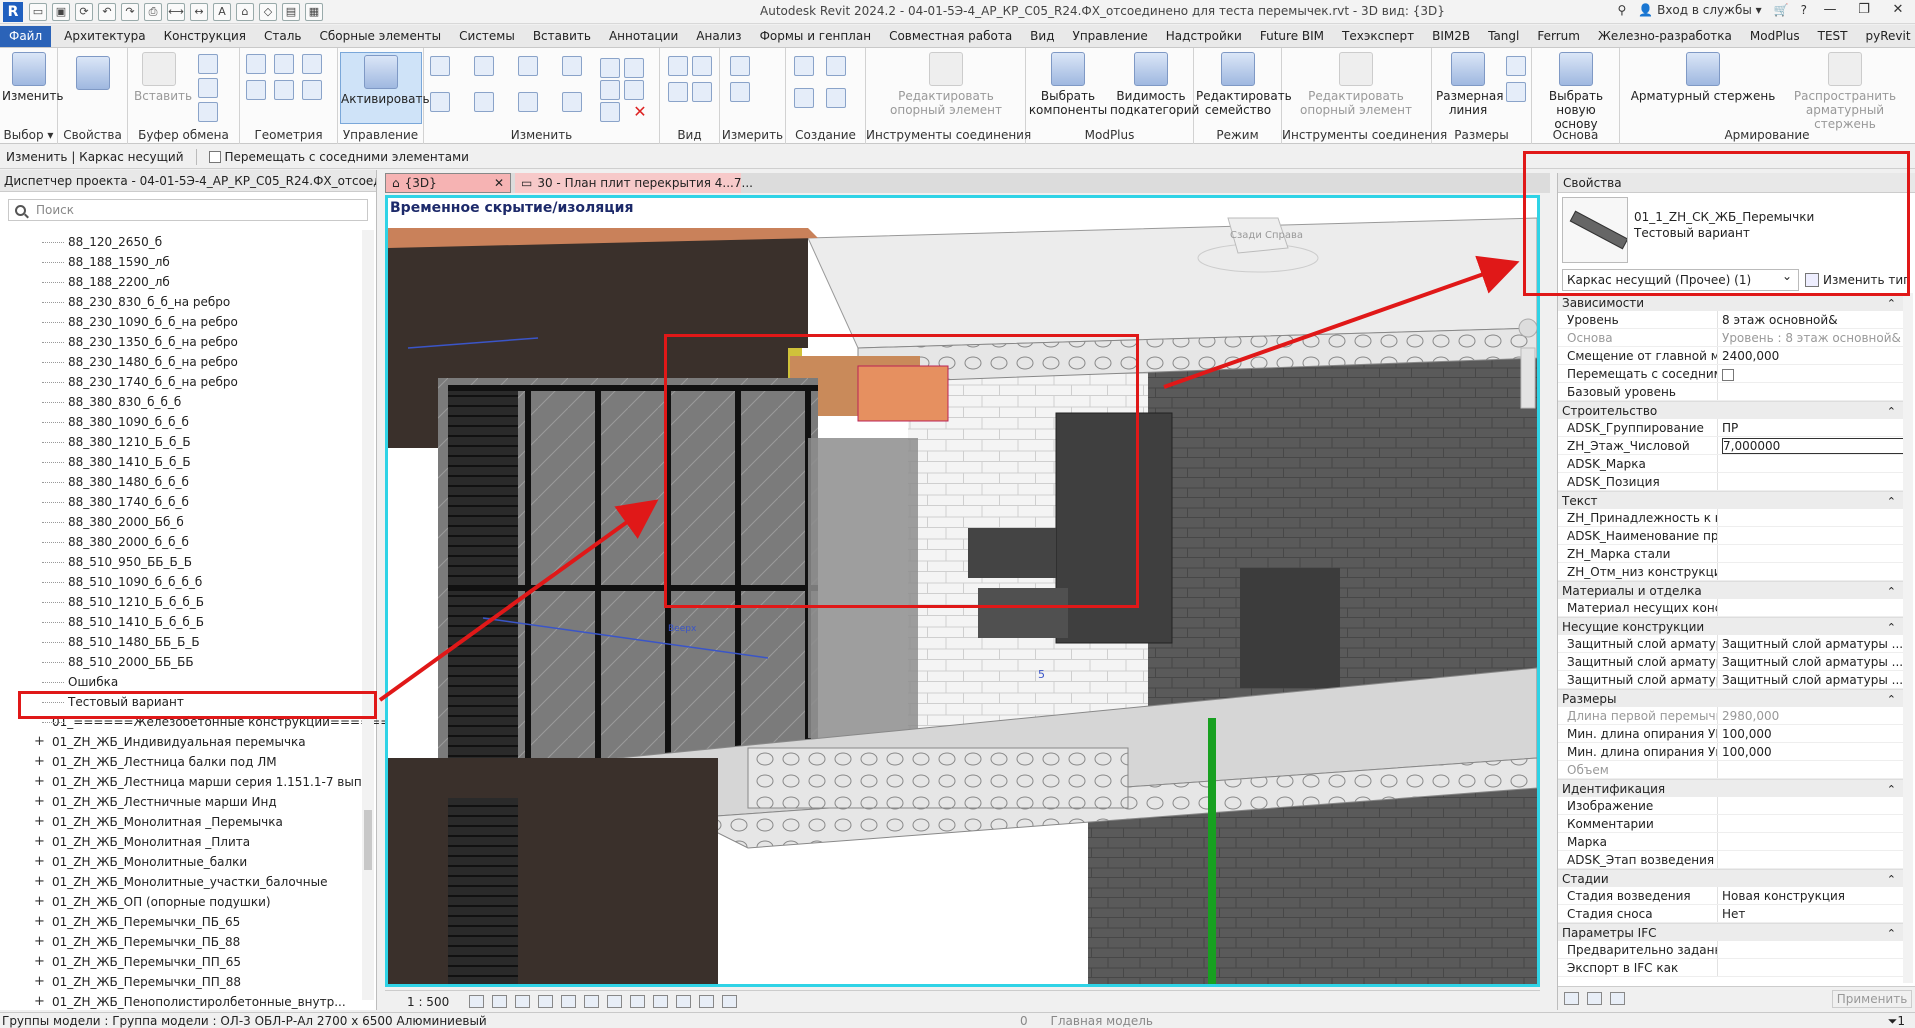  What do you see at coordinates (640, 112) in the screenshot?
I see `delete-icon: ✕` at bounding box center [640, 112].